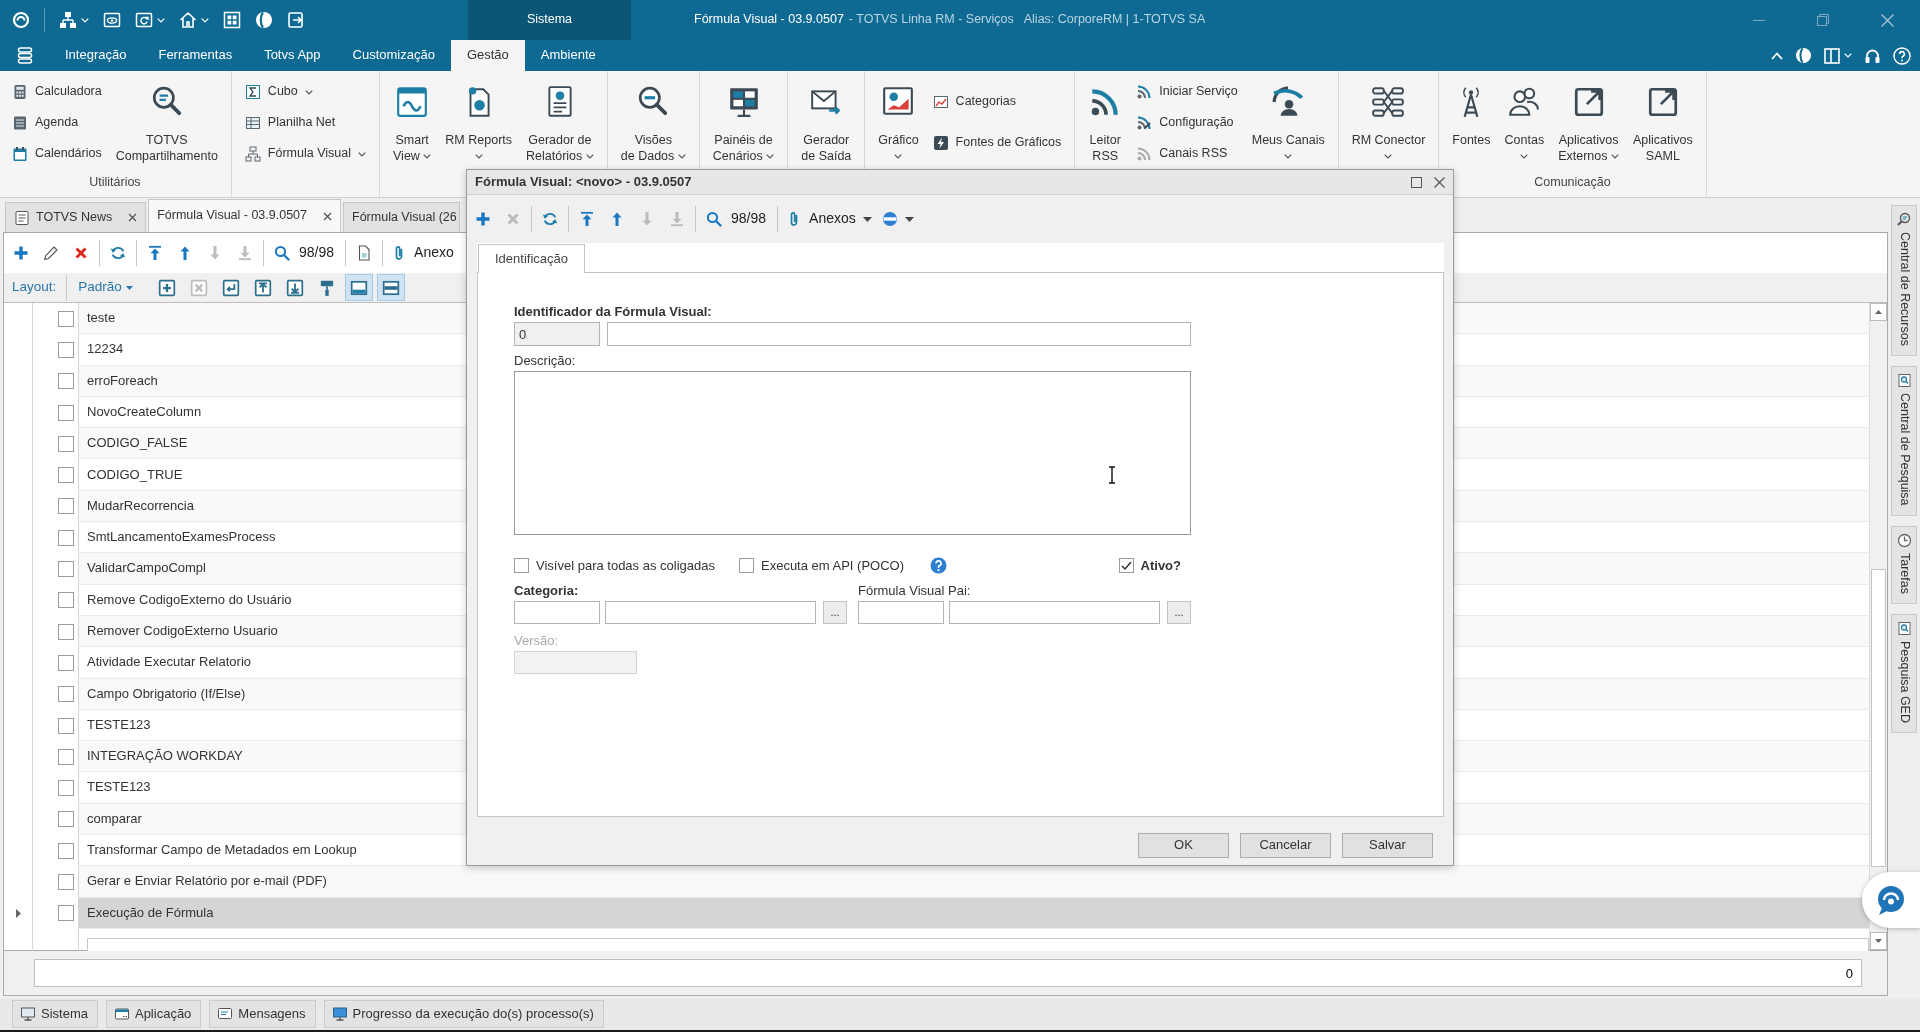 The height and width of the screenshot is (1032, 1920). Describe the element at coordinates (1183, 845) in the screenshot. I see `dialog-button: OK` at that location.